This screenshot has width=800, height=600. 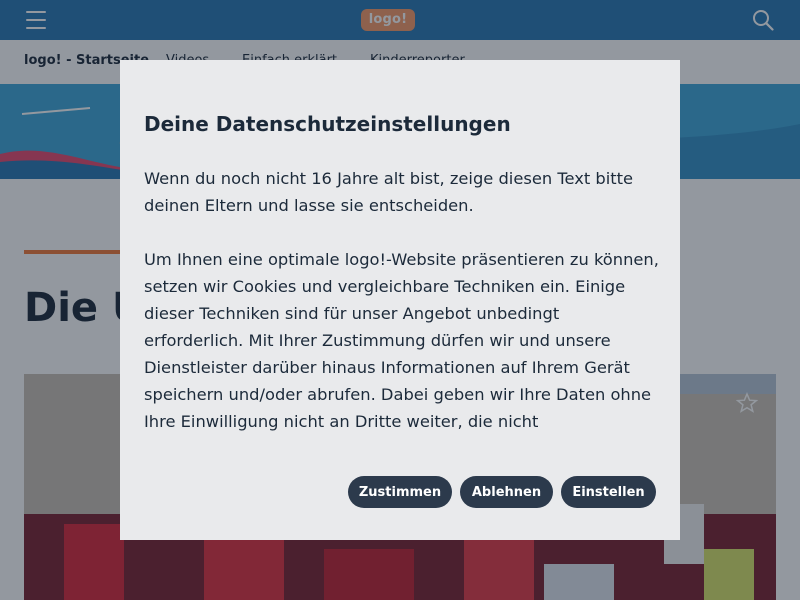 What do you see at coordinates (328, 492) in the screenshot?
I see `dialog-buttons: Zustimmen Ablehnen Einstellen` at bounding box center [328, 492].